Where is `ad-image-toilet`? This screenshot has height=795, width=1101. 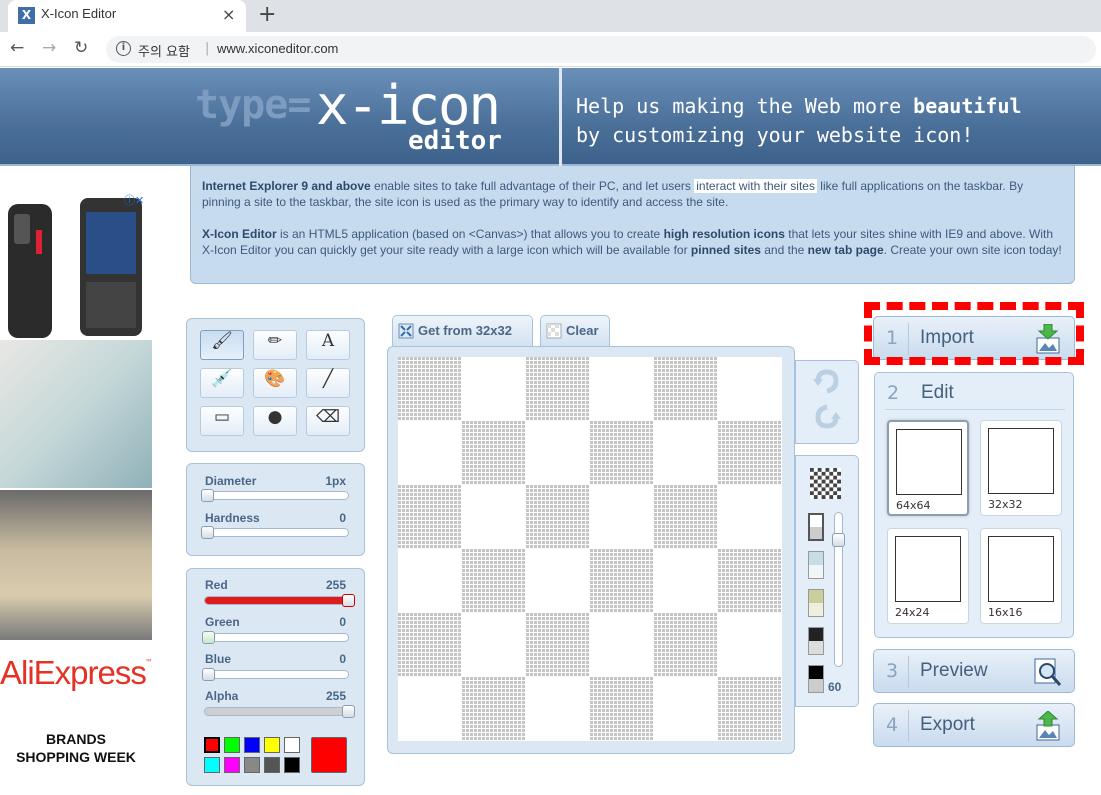
ad-image-toilet is located at coordinates (76, 414).